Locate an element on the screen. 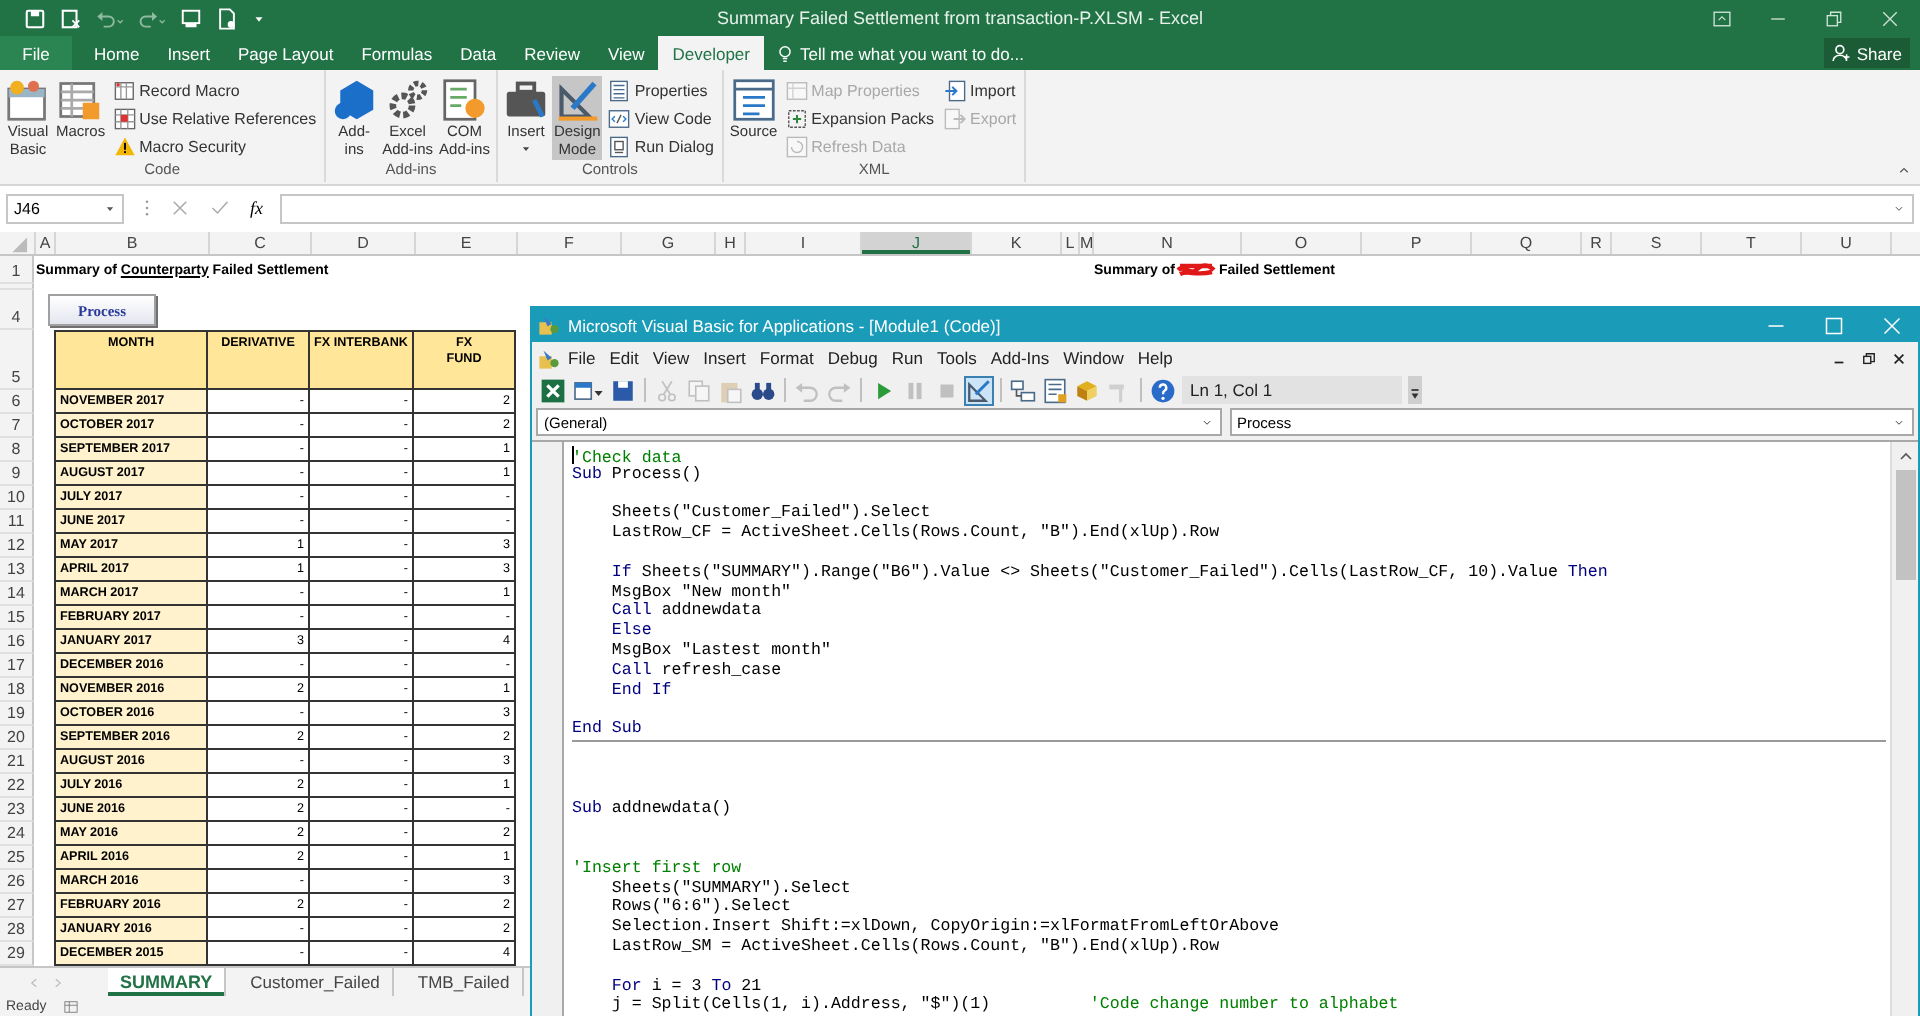 This screenshot has height=1016, width=1920. row-header: 6 is located at coordinates (17, 402).